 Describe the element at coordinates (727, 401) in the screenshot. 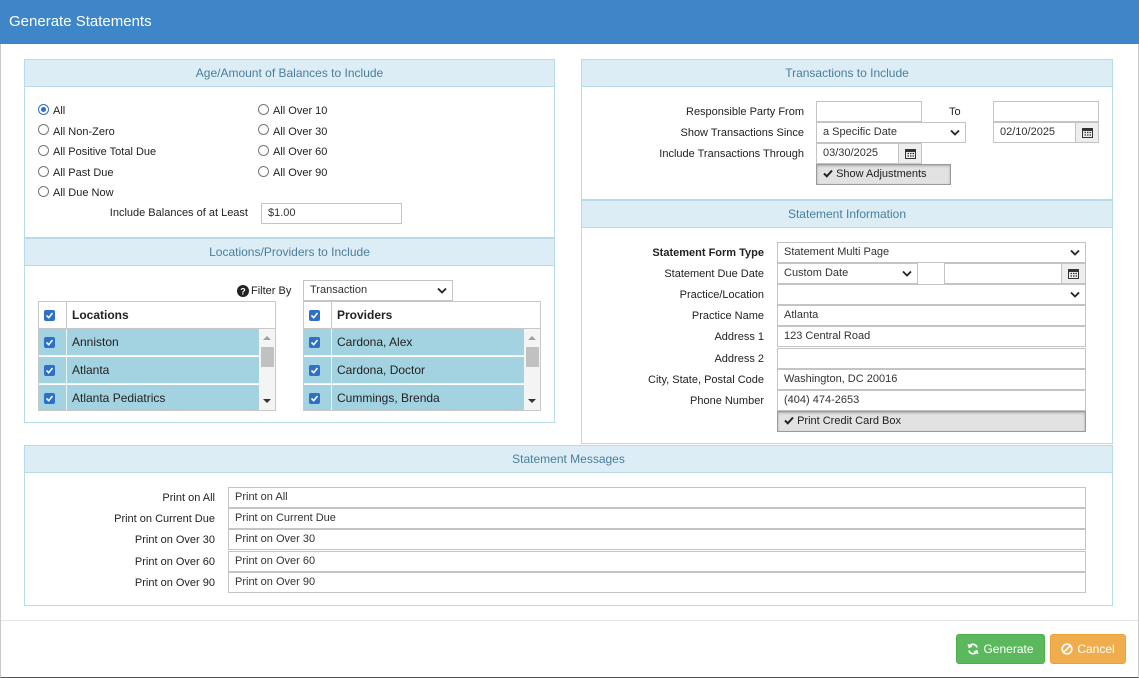

I see `phone-number-label: Phone Number` at that location.